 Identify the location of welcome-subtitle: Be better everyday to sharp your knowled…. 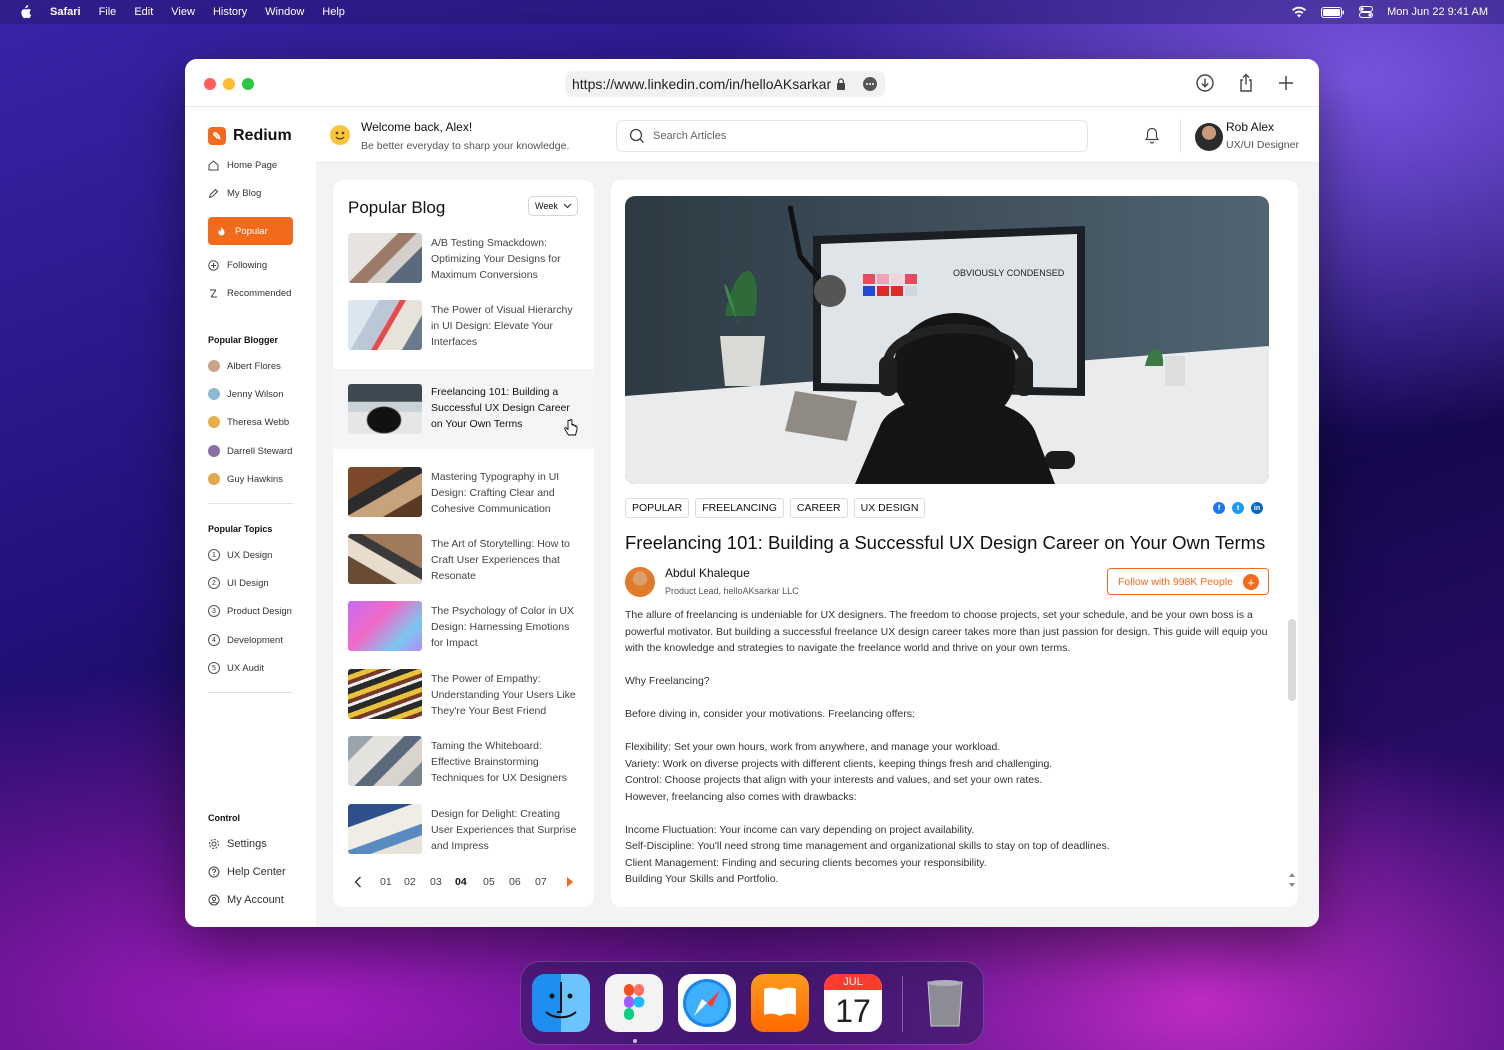
(465, 146).